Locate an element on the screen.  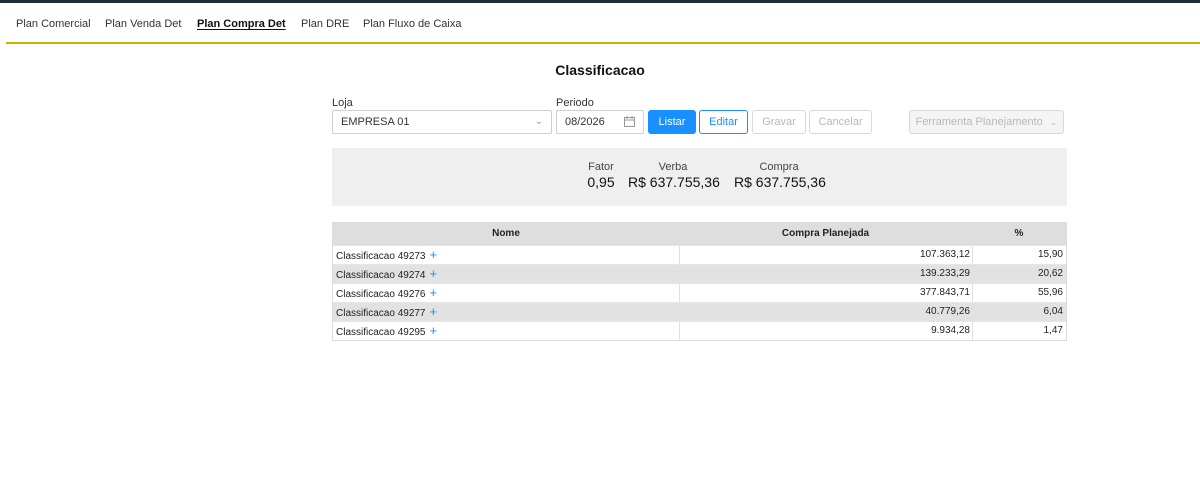
fator-summary: Fator 0,95 is located at coordinates (601, 175).